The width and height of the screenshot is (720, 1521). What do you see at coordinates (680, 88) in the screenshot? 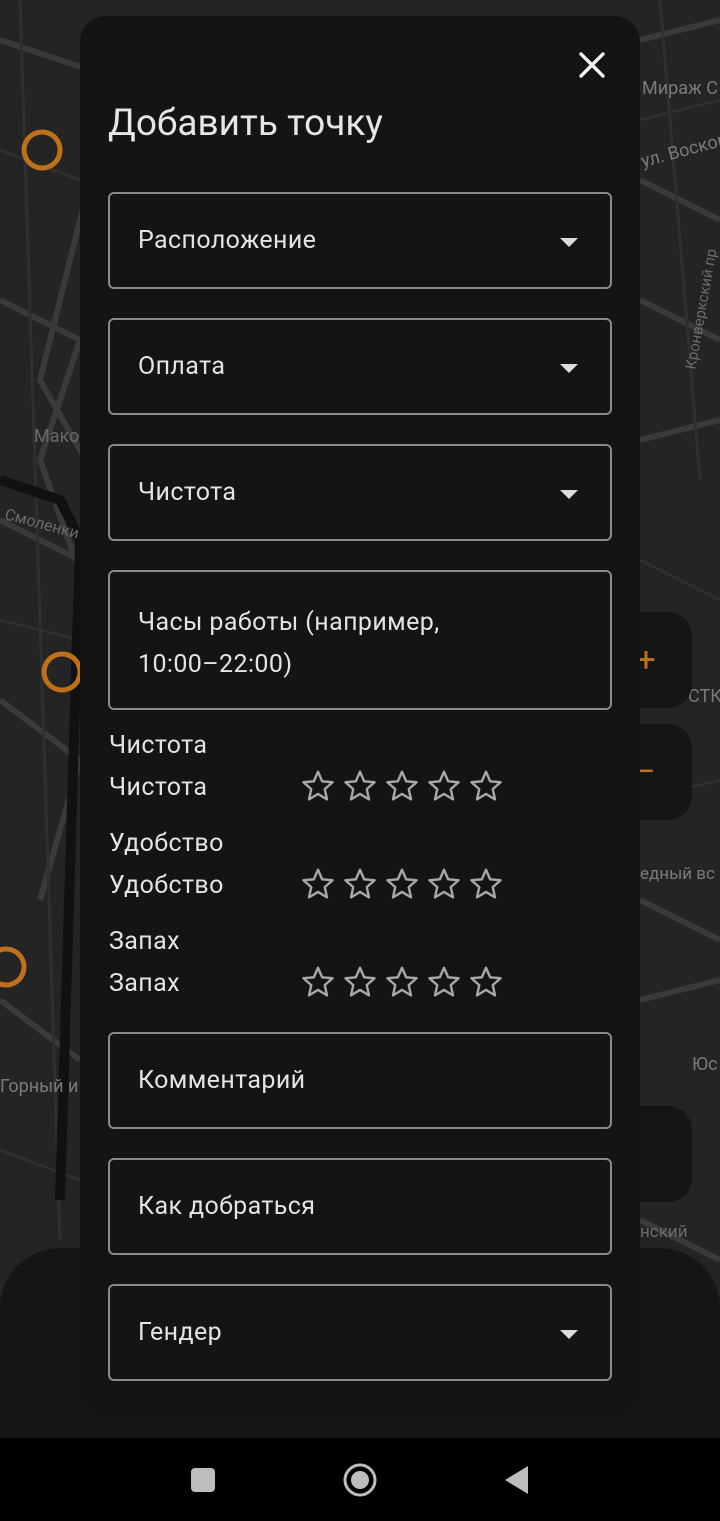
I see `map-label: Мираж С` at bounding box center [680, 88].